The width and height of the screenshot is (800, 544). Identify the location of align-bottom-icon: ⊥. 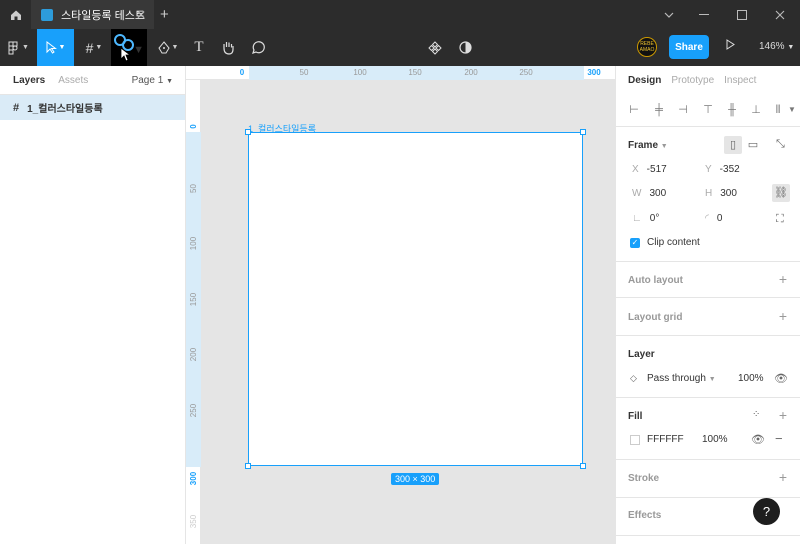
(756, 110).